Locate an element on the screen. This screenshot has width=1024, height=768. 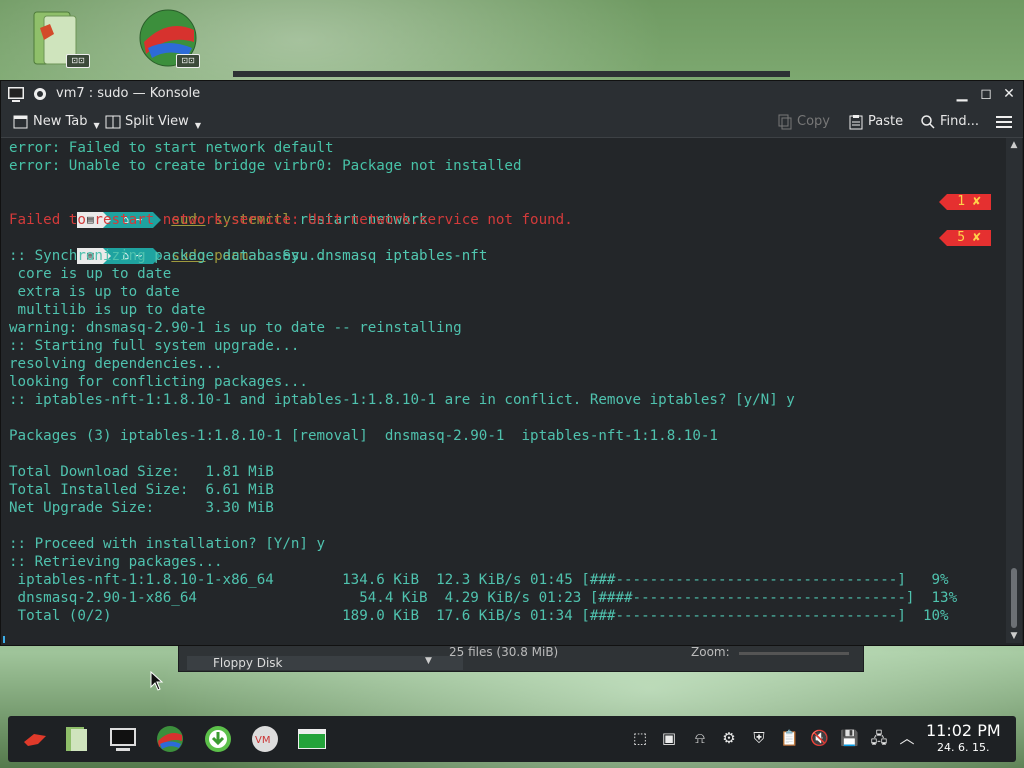
svg-text: VM is located at coordinates (262, 740).